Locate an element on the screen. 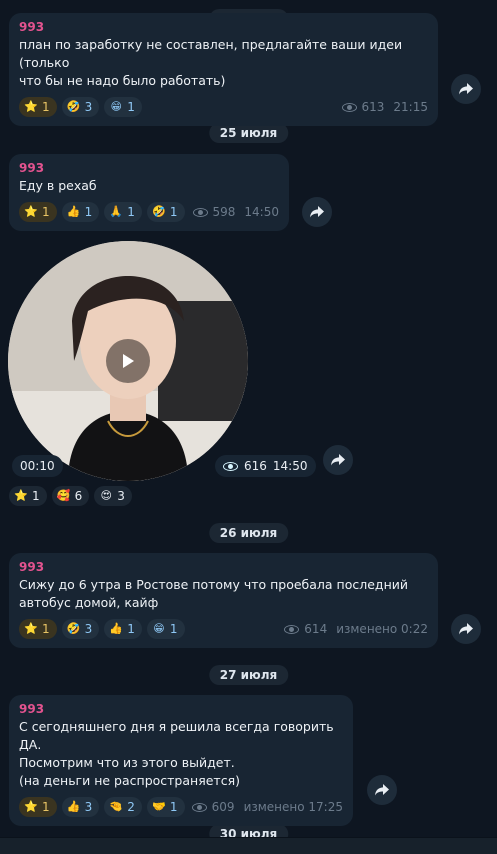 The height and width of the screenshot is (854, 497). views-count: 598 is located at coordinates (224, 212).